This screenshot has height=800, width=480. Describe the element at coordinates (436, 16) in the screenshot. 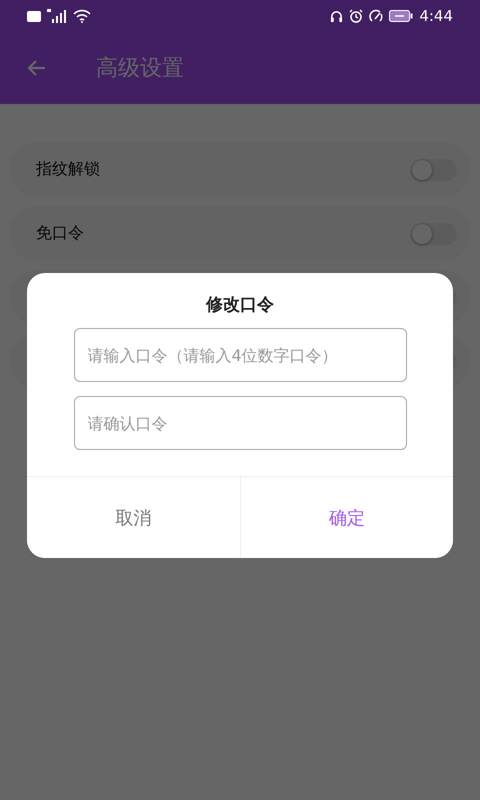

I see `status-time: 4:44` at that location.